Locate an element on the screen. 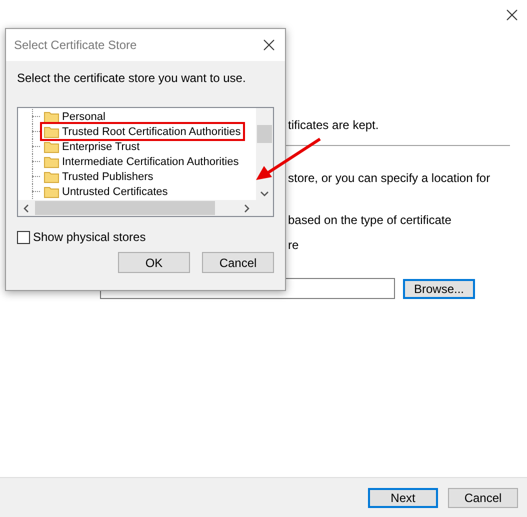  store-item: Enterprise Trust is located at coordinates (92, 146).